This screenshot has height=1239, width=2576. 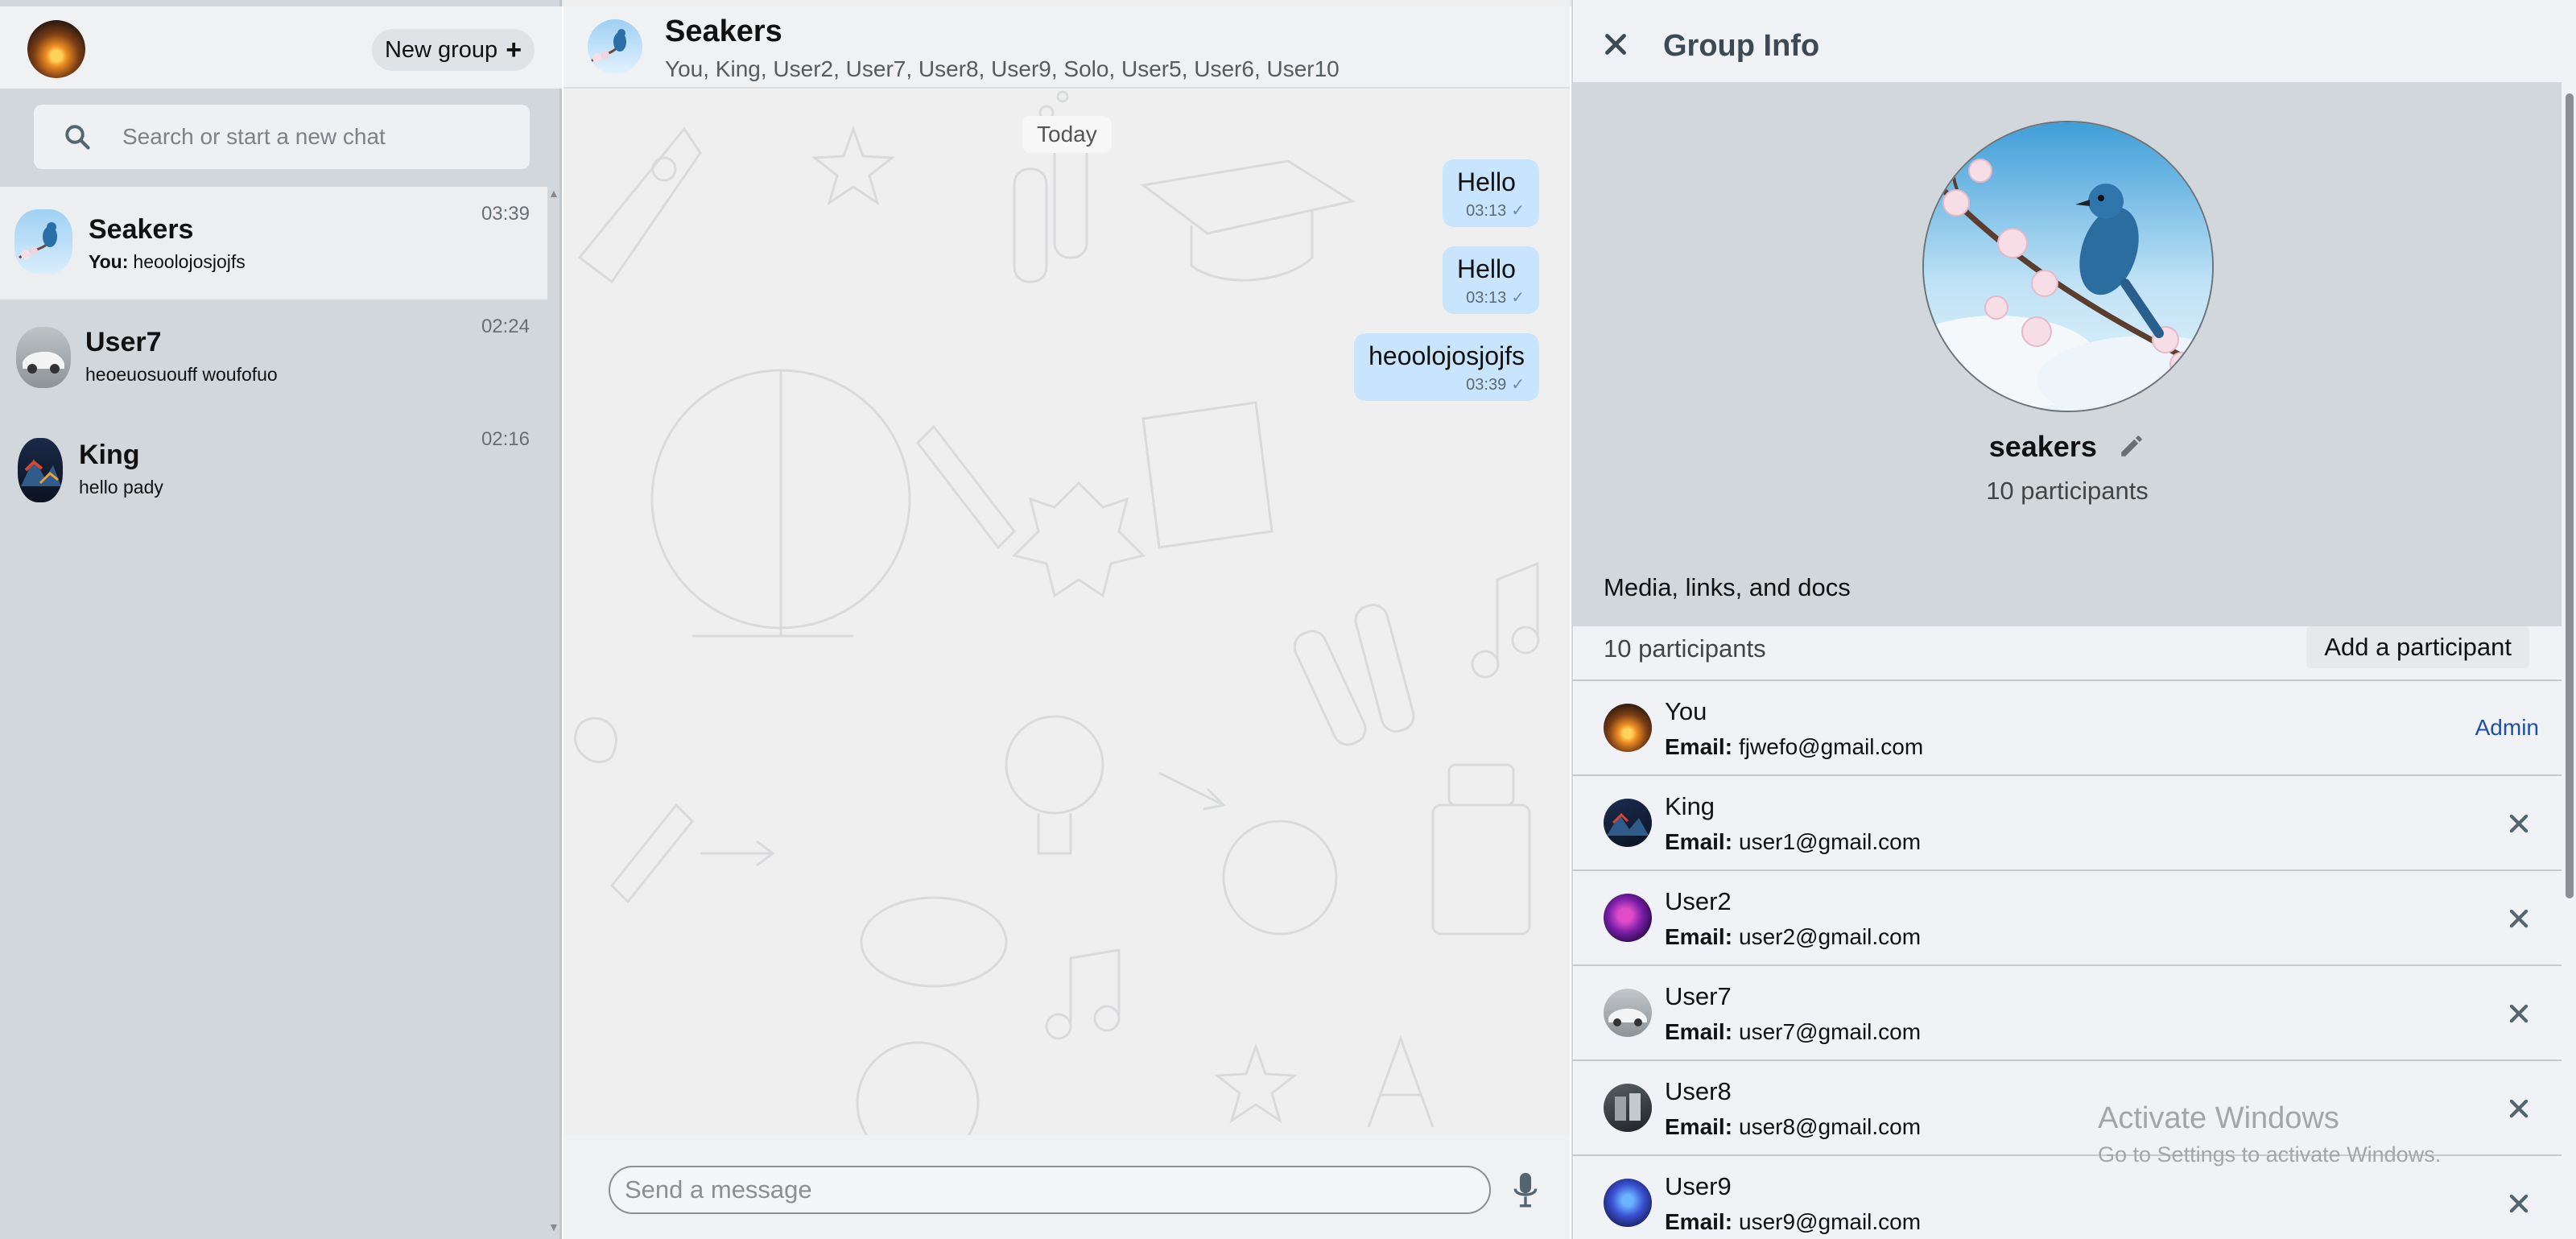 I want to click on admin-badge: Admin, so click(x=2507, y=728).